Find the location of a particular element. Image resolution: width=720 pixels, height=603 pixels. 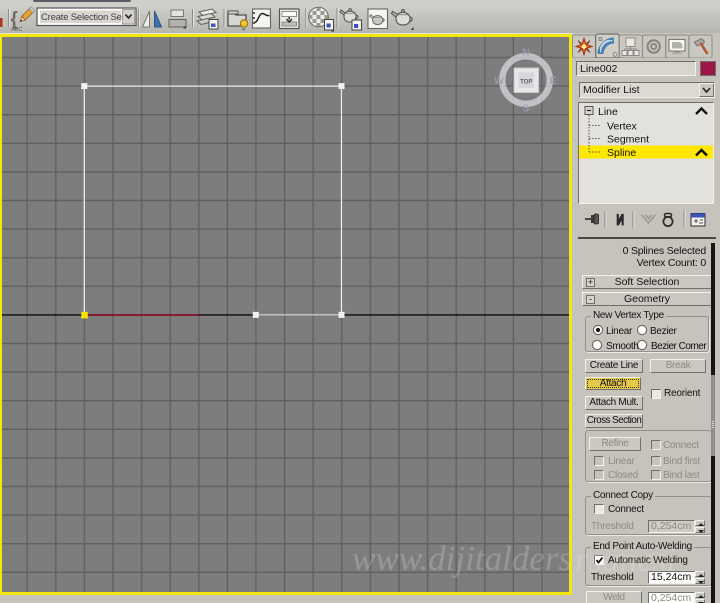

svg-text: S is located at coordinates (526, 109).